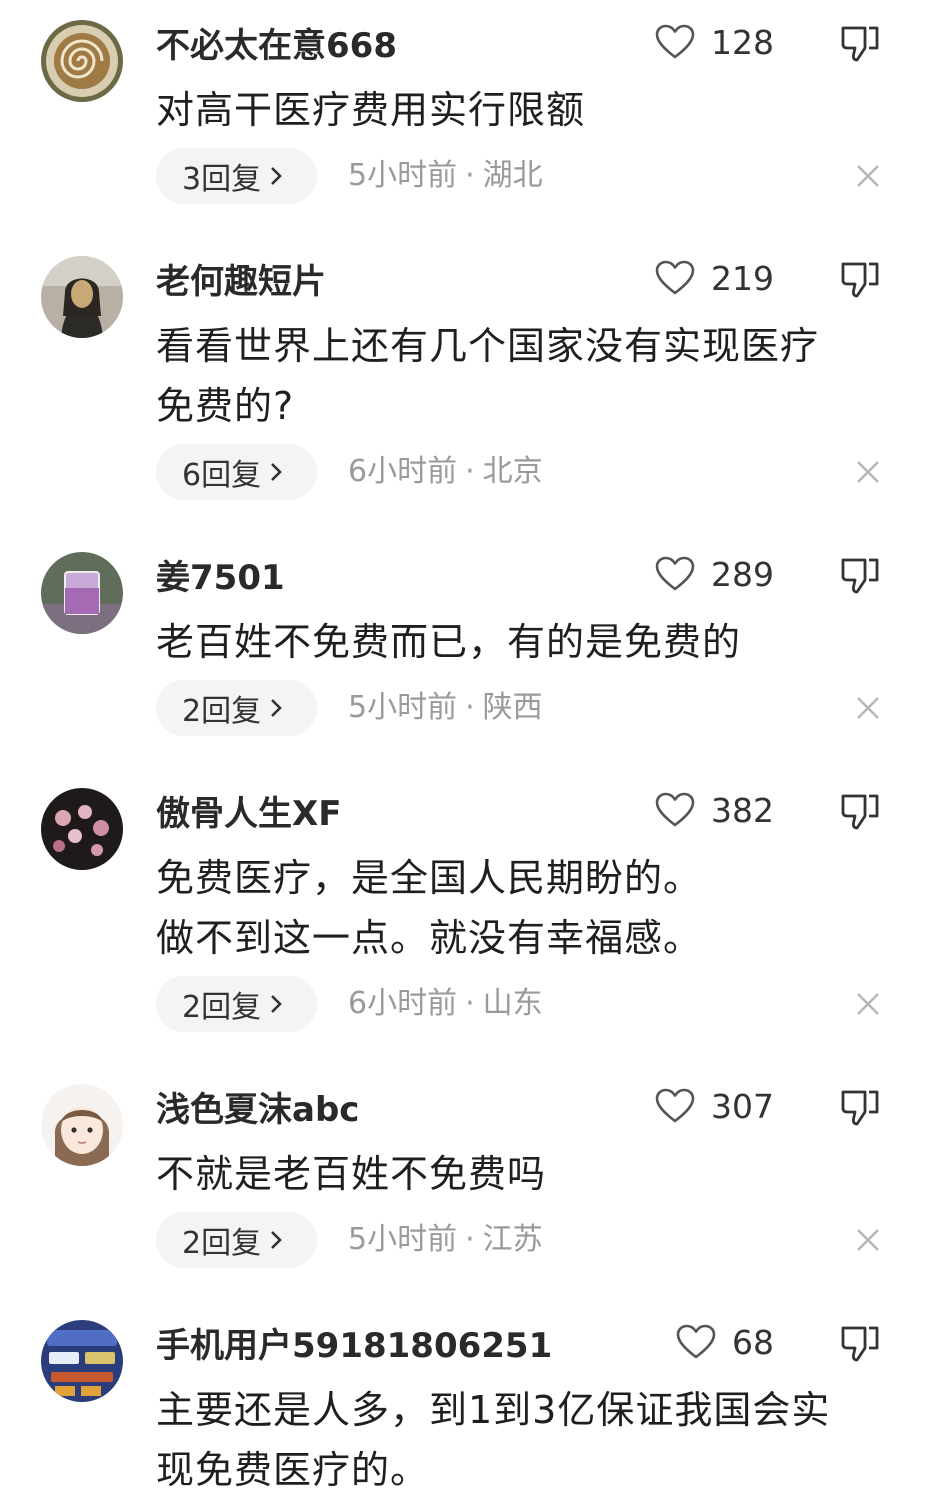 The height and width of the screenshot is (1500, 926). I want to click on username: 手机用户59181806251, so click(354, 1342).